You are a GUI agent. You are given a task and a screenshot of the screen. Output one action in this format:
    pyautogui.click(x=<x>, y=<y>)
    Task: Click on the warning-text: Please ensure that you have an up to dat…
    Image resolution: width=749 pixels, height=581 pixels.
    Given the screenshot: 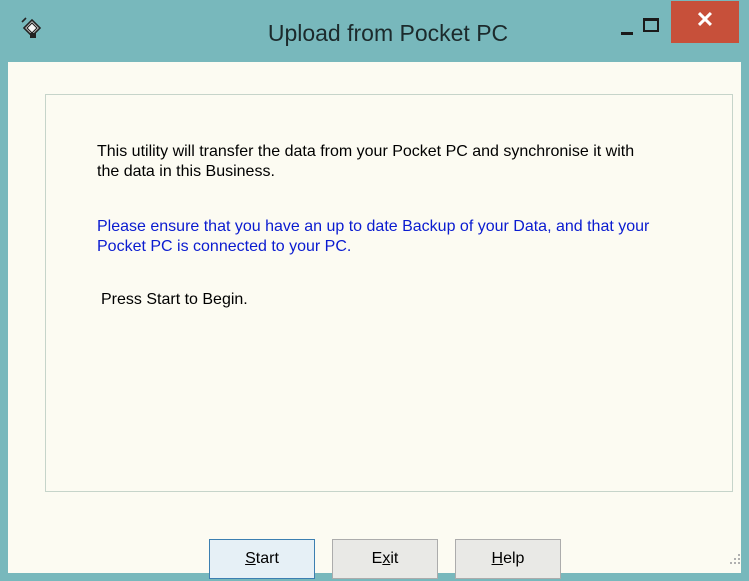 What is the action you would take?
    pyautogui.click(x=373, y=236)
    